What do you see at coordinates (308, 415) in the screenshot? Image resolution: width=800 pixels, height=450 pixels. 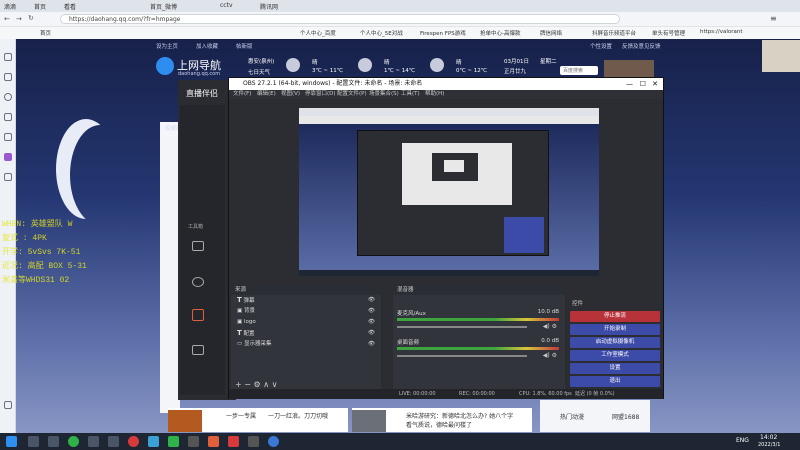 I see `news-sub: 一刀一红浪。刀刀切哦` at bounding box center [308, 415].